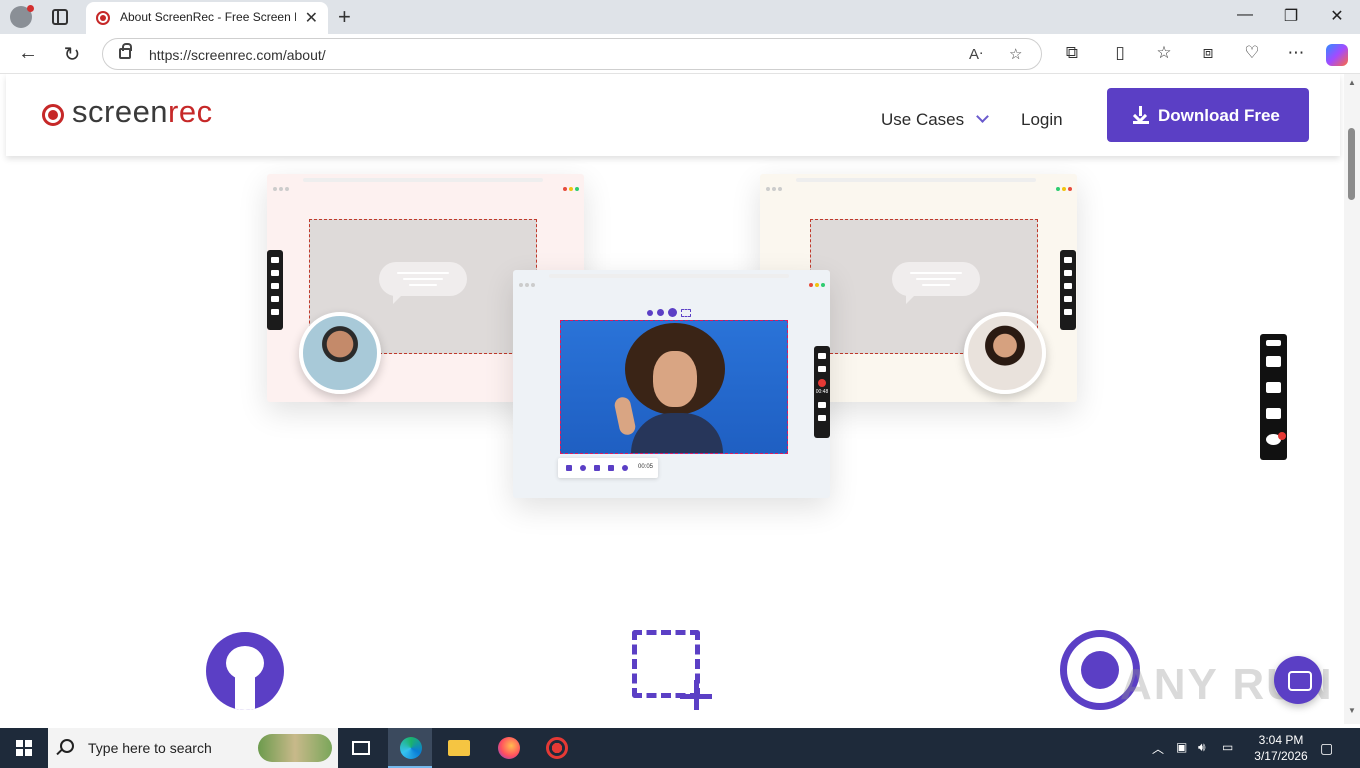 Image resolution: width=1360 pixels, height=768 pixels. Describe the element at coordinates (666, 664) in the screenshot. I see `region-select-icon` at that location.